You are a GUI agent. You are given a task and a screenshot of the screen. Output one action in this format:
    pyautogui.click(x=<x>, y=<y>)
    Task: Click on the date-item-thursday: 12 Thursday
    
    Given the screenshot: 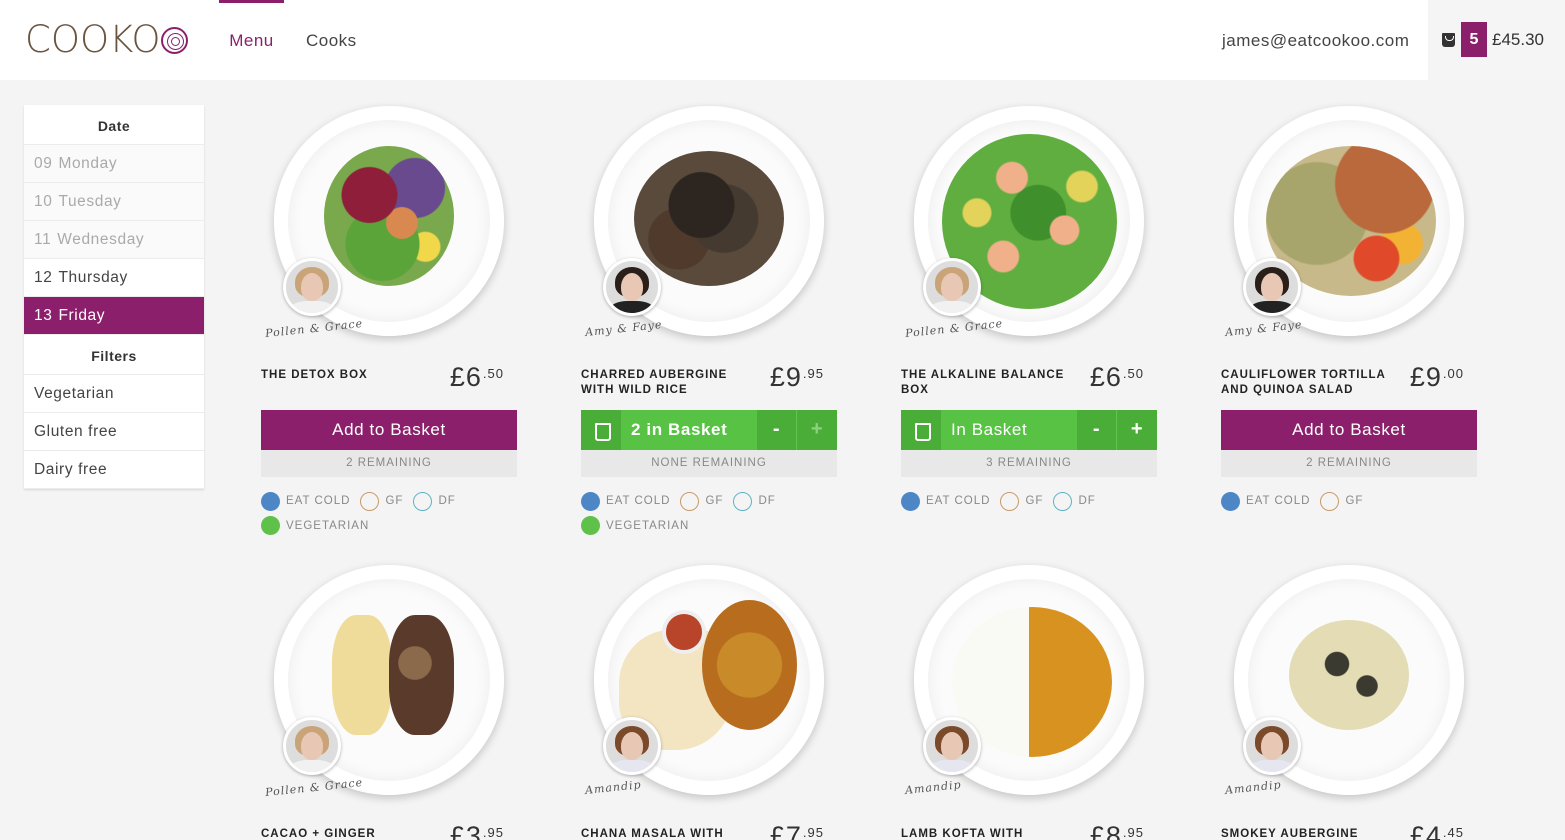 What is the action you would take?
    pyautogui.click(x=114, y=278)
    